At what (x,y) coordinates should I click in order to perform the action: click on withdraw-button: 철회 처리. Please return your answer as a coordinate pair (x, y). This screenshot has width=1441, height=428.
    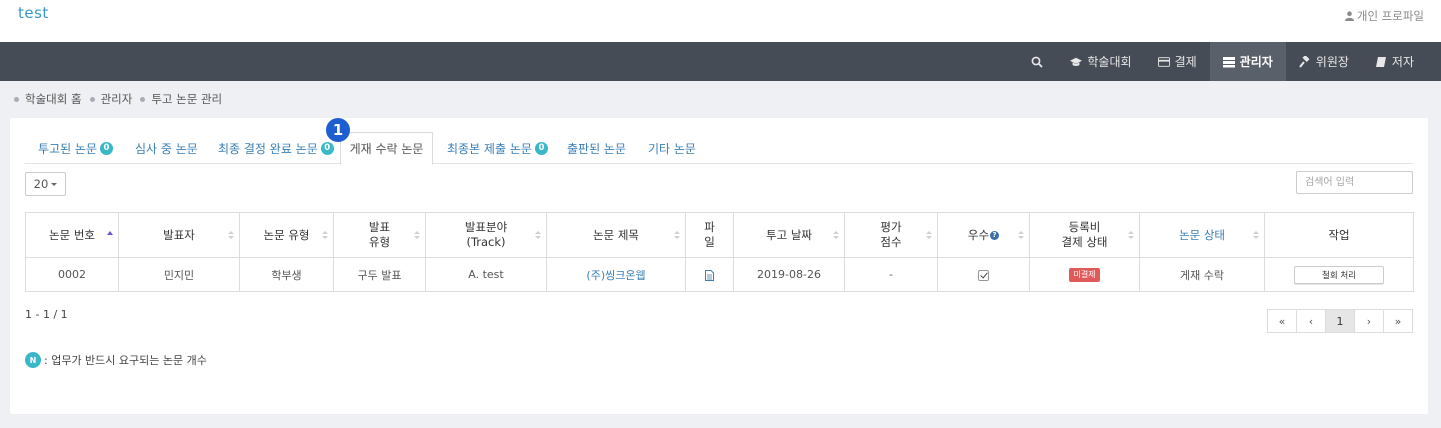
    Looking at the image, I should click on (1339, 274).